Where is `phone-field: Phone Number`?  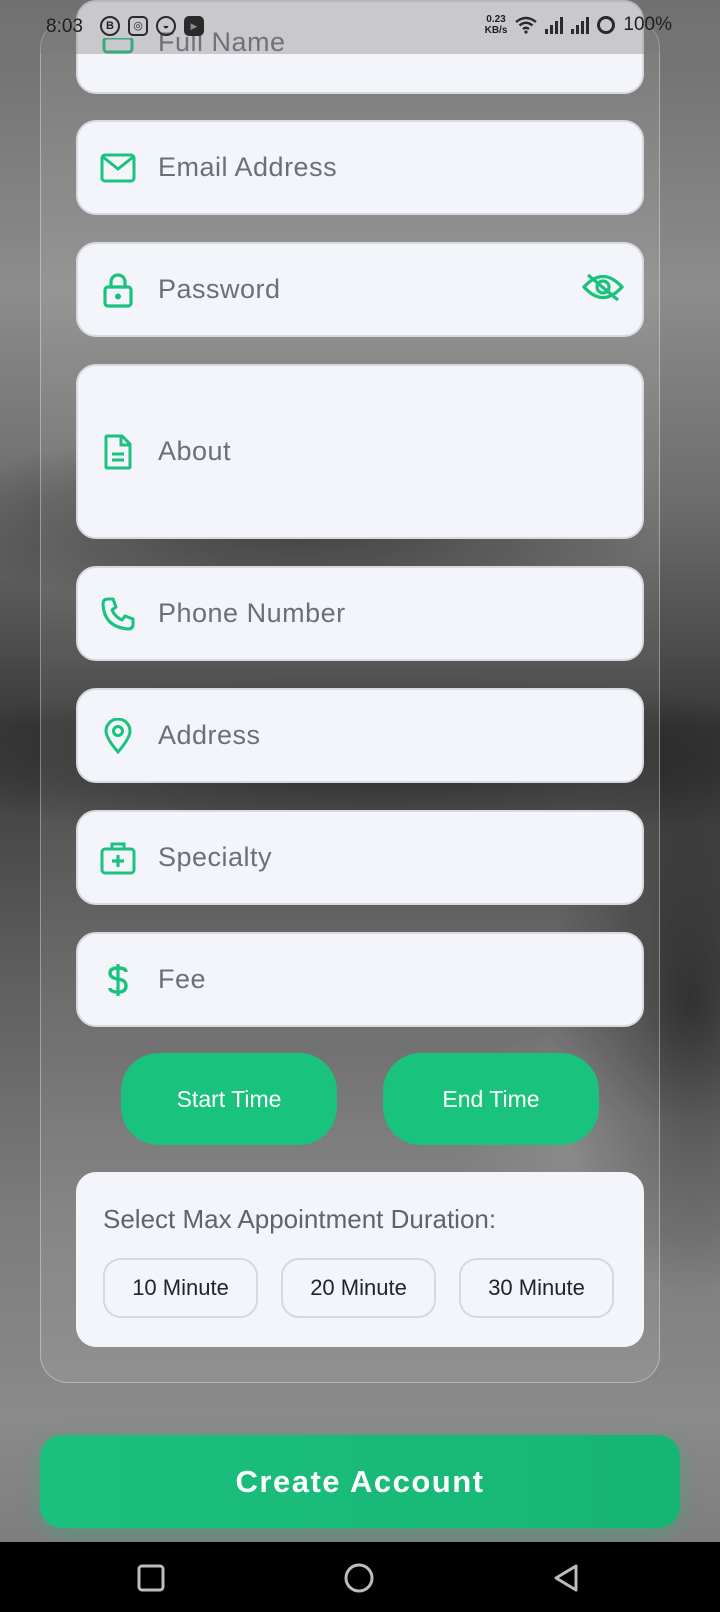
phone-field: Phone Number is located at coordinates (360, 613).